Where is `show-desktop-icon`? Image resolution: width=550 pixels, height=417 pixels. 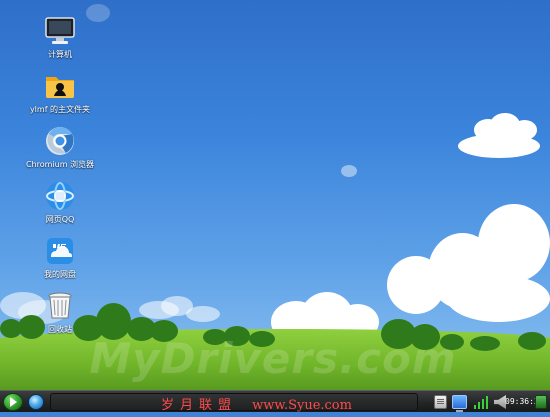
show-desktop-icon is located at coordinates (541, 402).